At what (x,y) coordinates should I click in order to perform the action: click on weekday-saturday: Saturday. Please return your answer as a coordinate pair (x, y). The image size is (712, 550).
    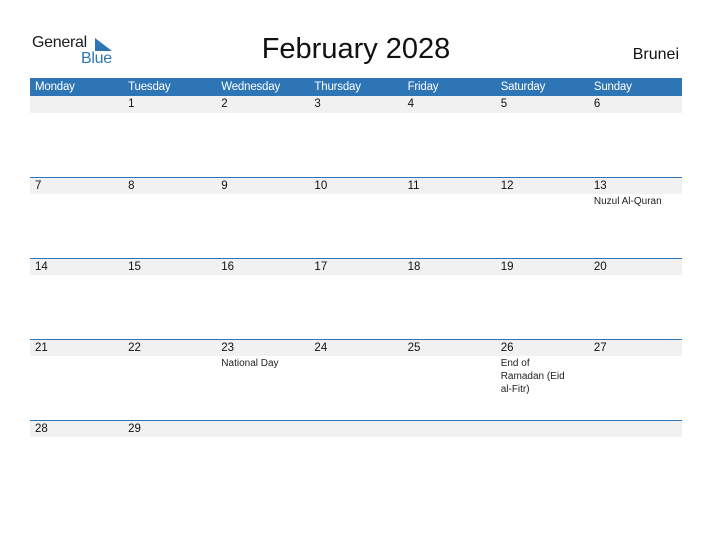
    Looking at the image, I should click on (523, 87).